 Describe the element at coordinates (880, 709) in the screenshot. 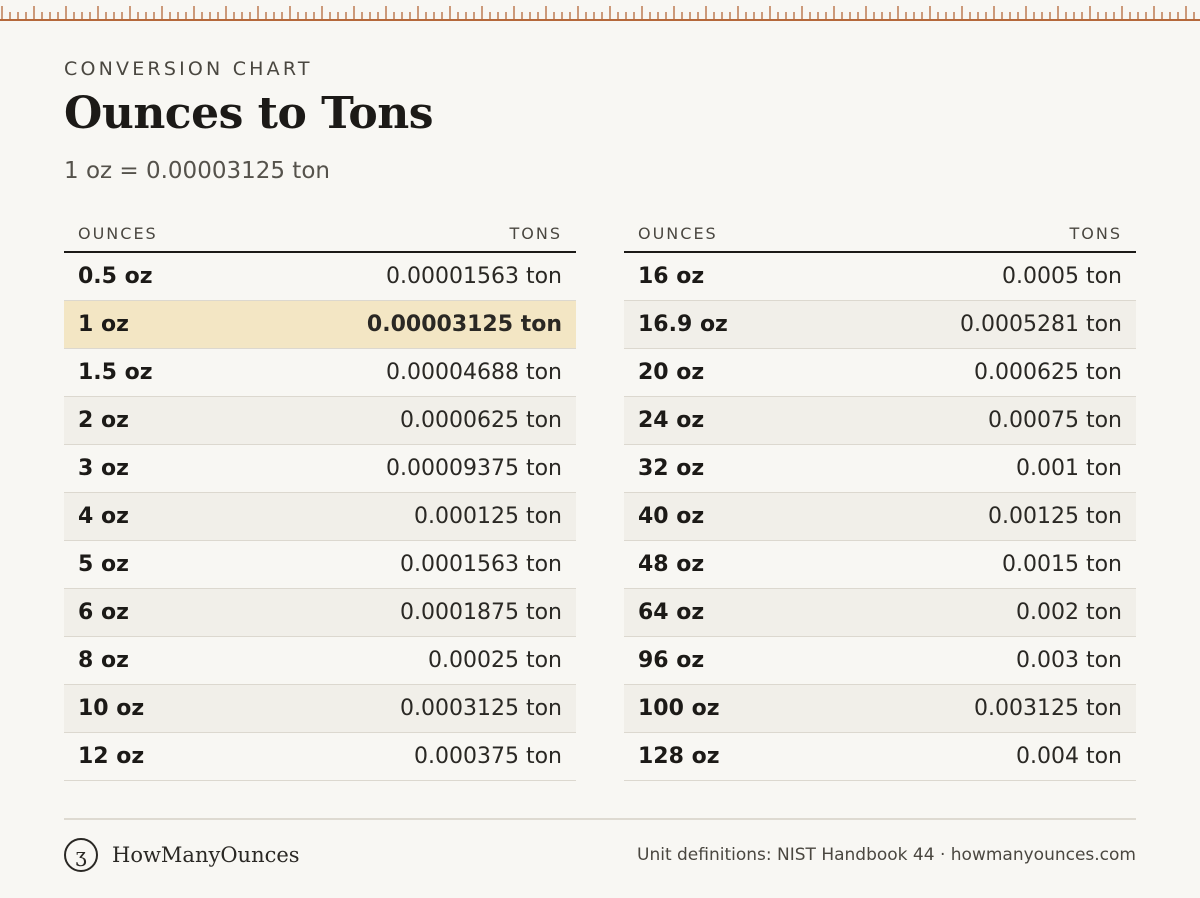

I see `table-row: 100 oz 0.003125 ton` at that location.